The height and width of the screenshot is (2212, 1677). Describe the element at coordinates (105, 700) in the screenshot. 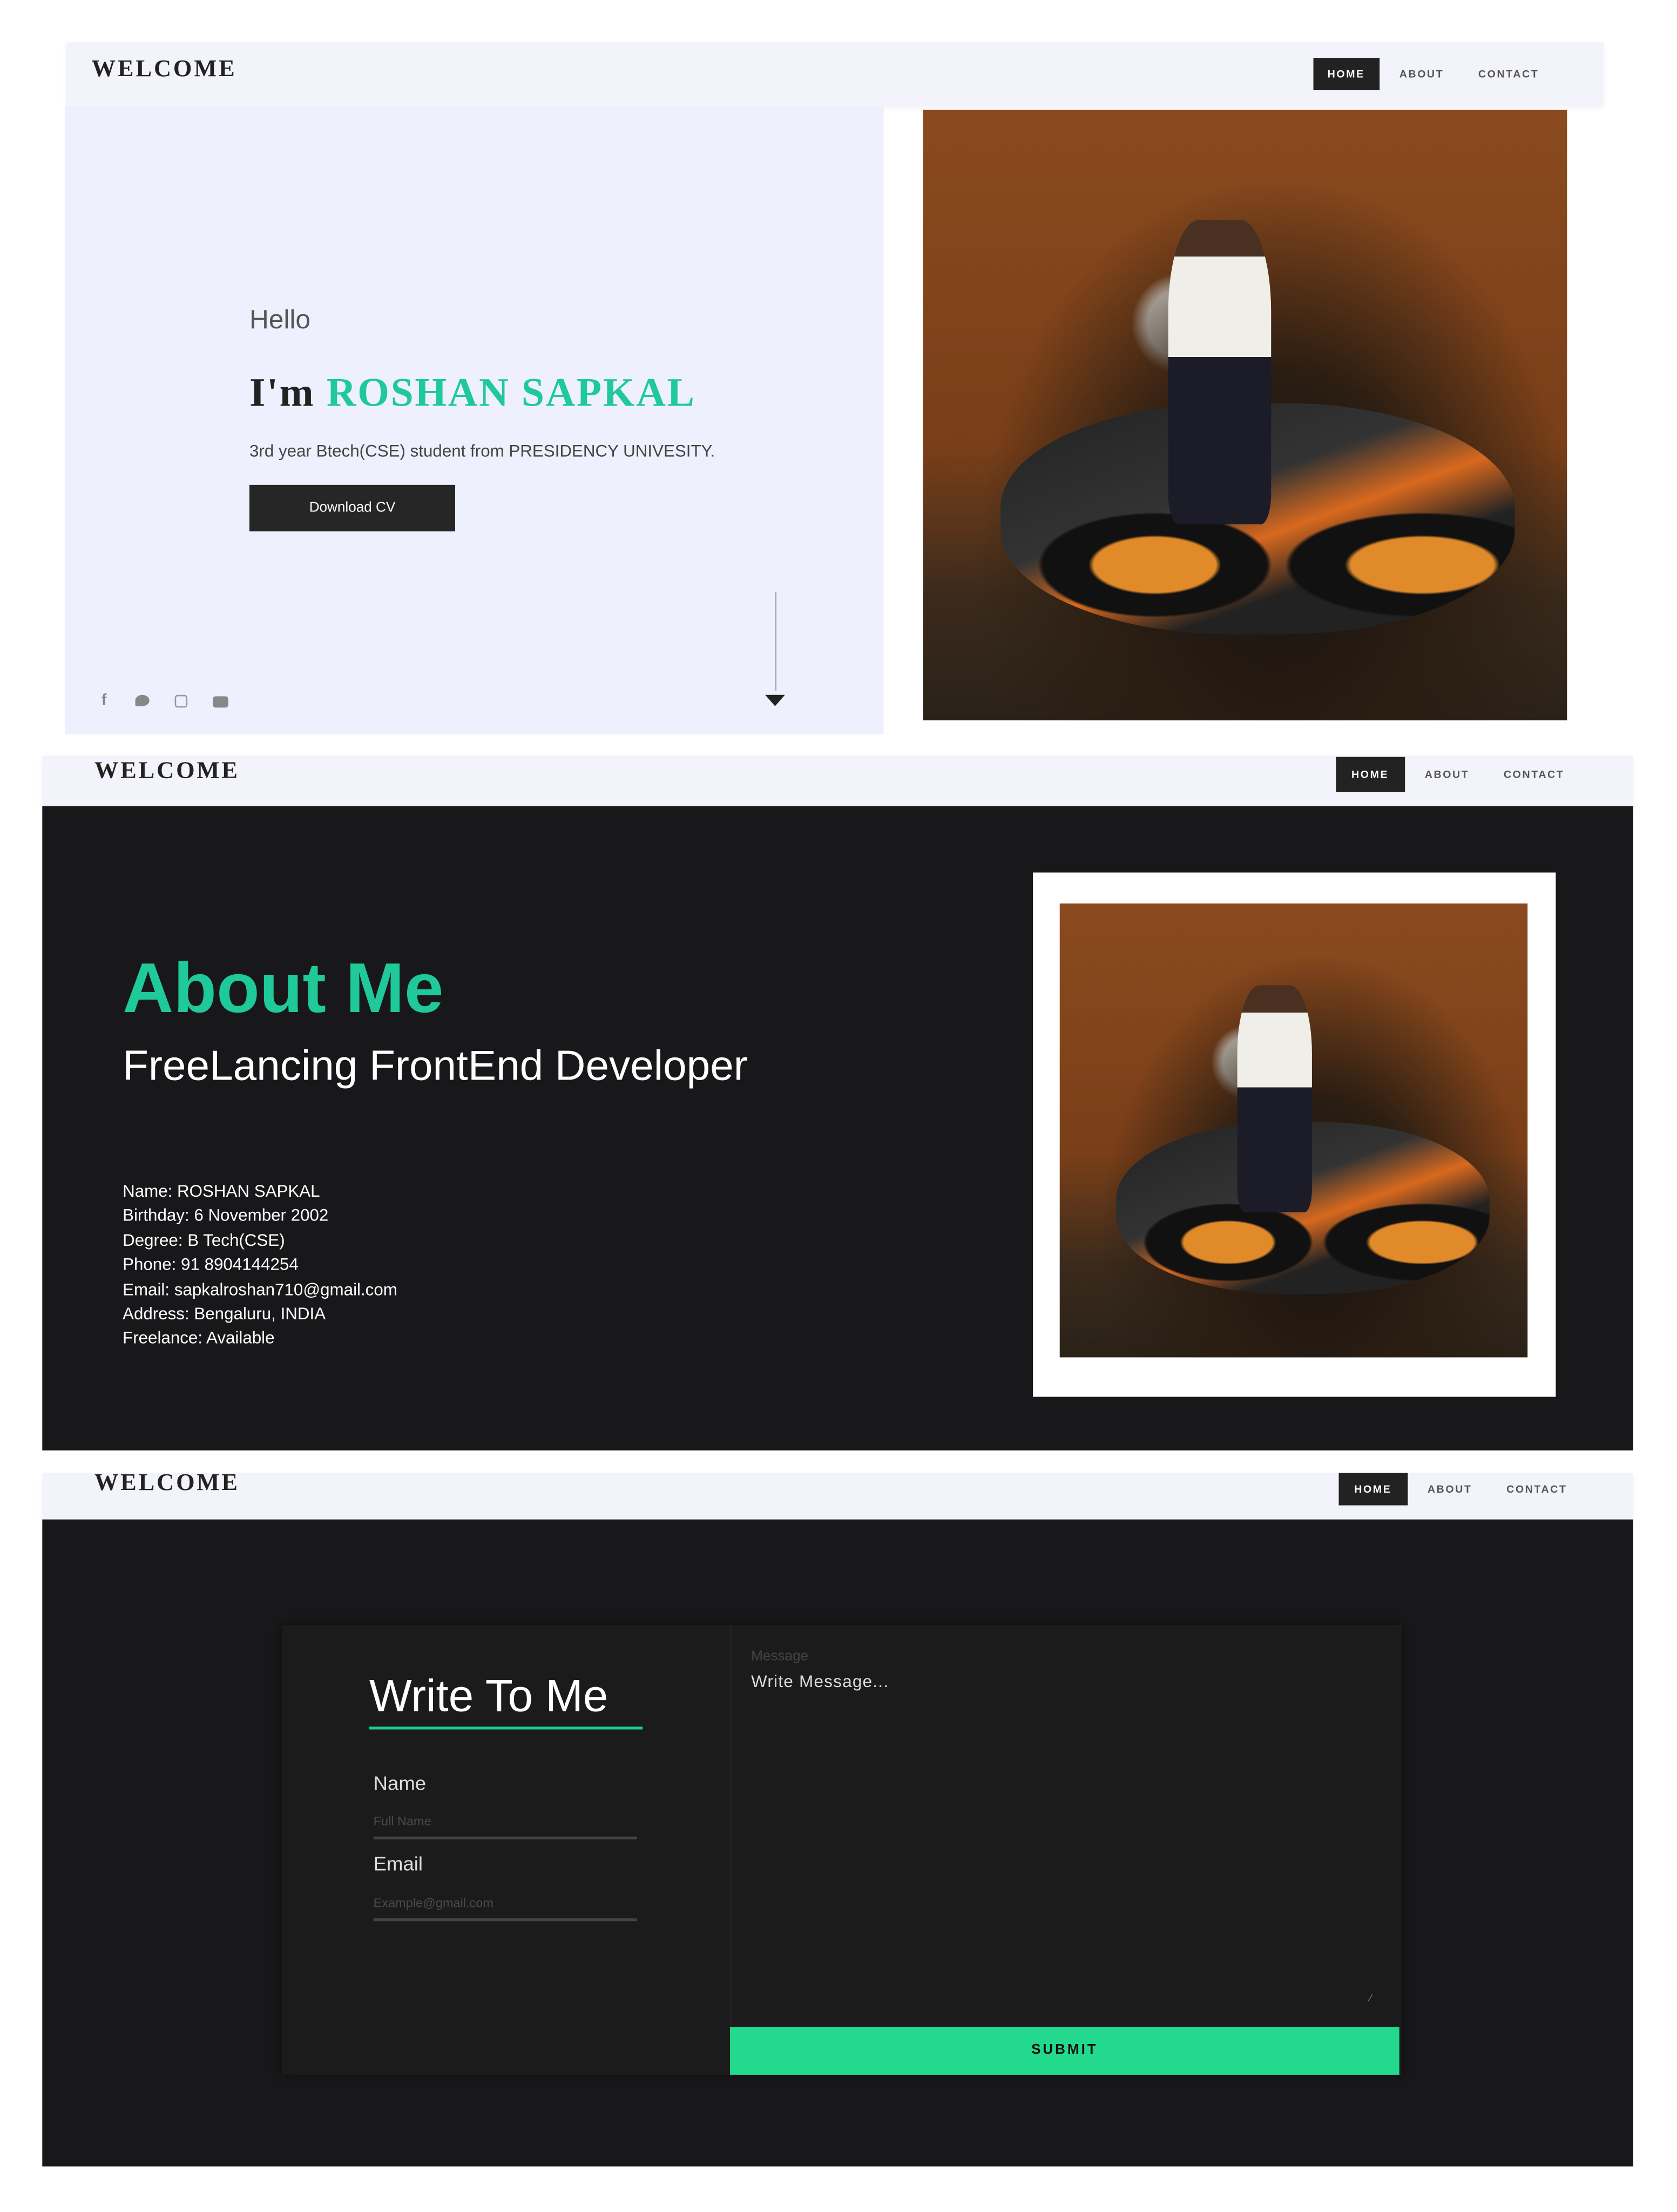

I see `facebook-icon: f` at that location.